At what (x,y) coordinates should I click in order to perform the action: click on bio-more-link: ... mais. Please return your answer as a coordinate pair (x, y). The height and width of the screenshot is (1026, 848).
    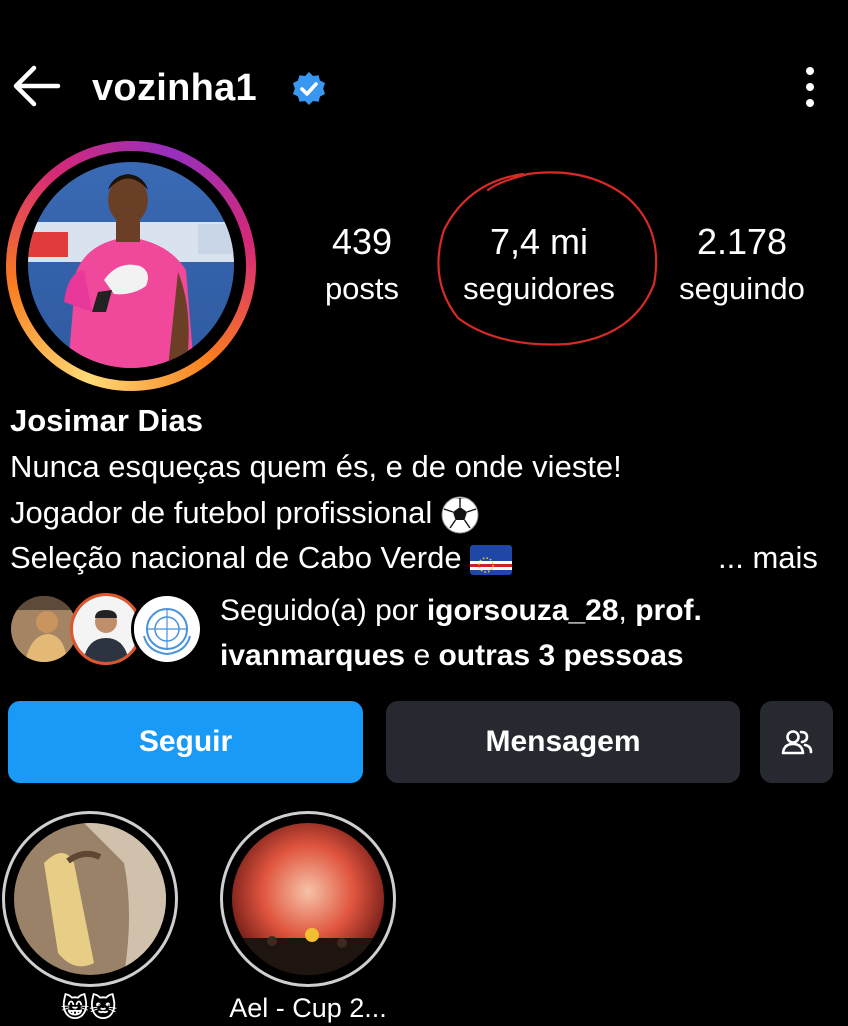
    Looking at the image, I should click on (768, 558).